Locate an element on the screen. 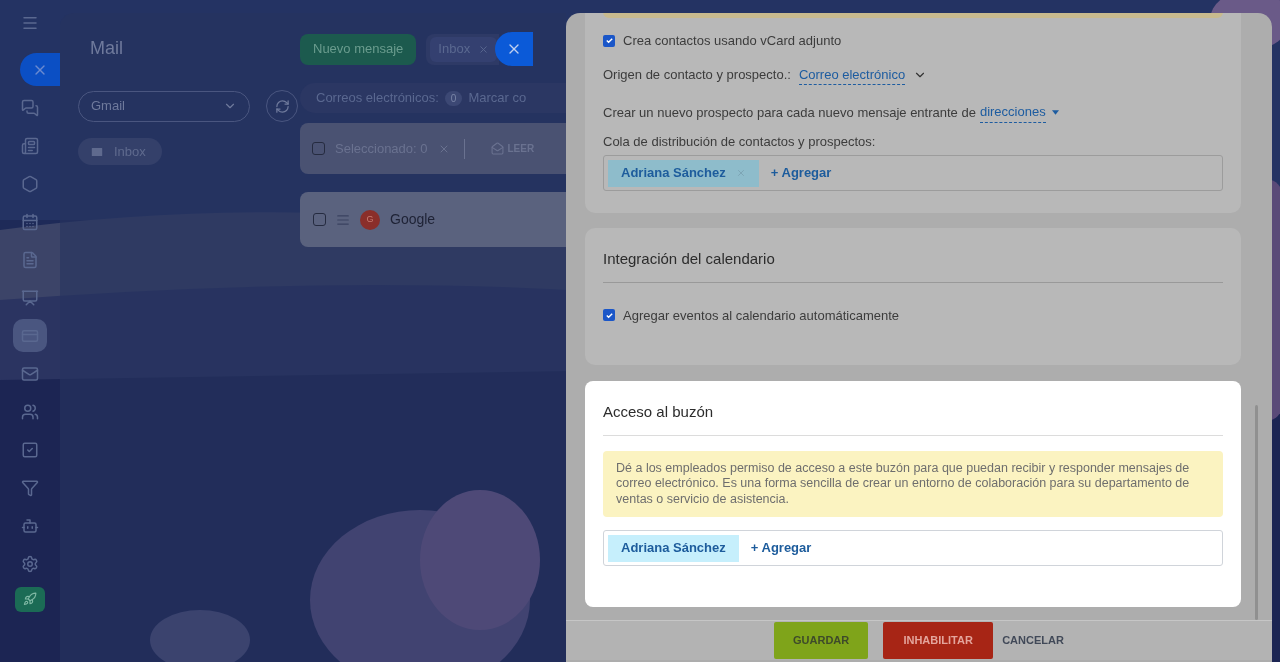 This screenshot has height=662, width=1280. checkbox-label: Agregar eventos al calendario automáticamente is located at coordinates (761, 315).